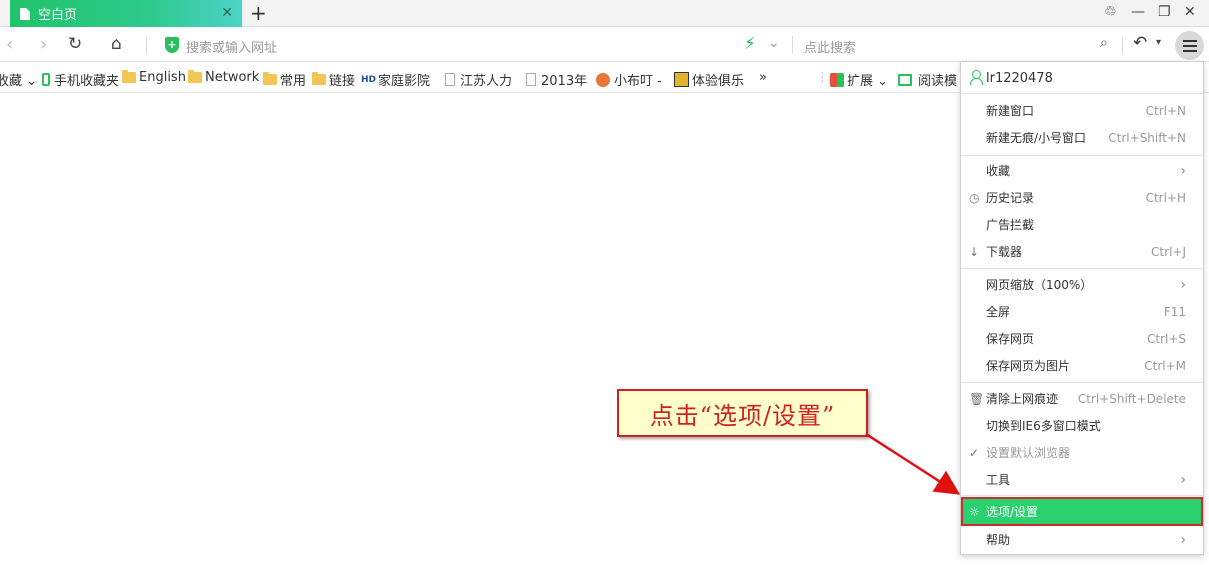 The image size is (1209, 565). I want to click on bookmark-item: 2013年, so click(556, 79).